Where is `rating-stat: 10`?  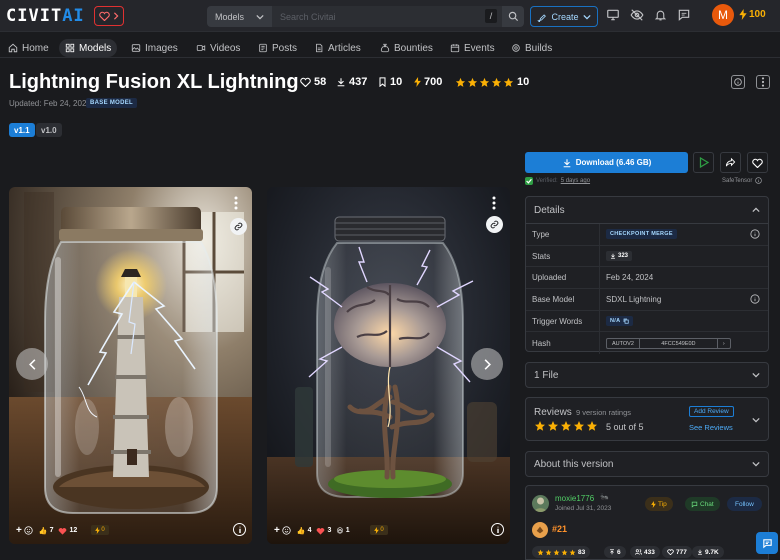
rating-stat: 10 is located at coordinates (492, 82).